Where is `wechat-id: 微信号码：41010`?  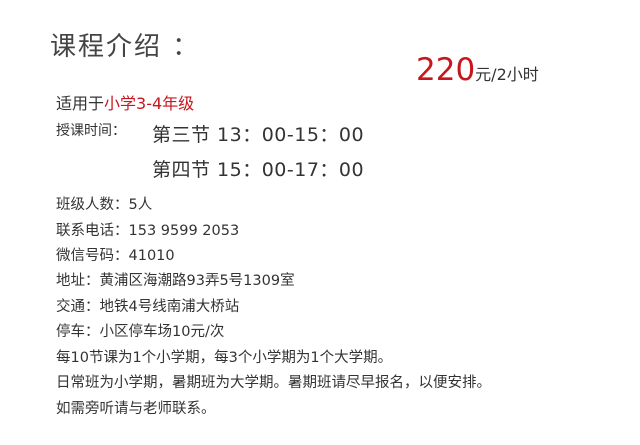
wechat-id: 微信号码：41010 is located at coordinates (115, 256).